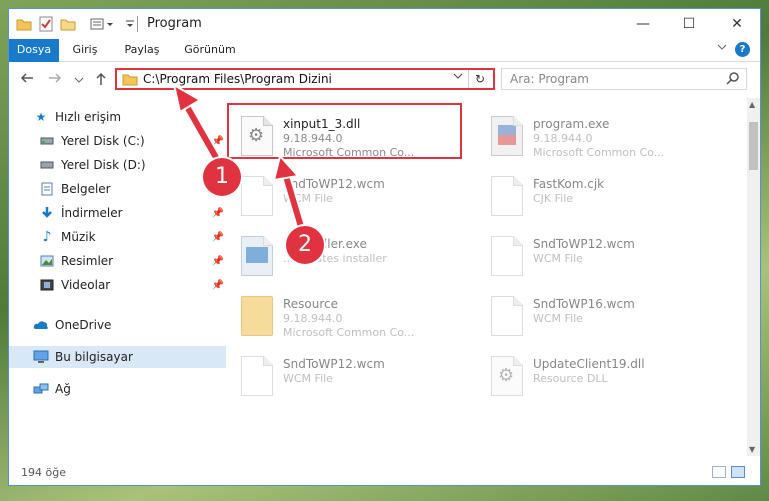  I want to click on step-badge-1: 1, so click(222, 177).